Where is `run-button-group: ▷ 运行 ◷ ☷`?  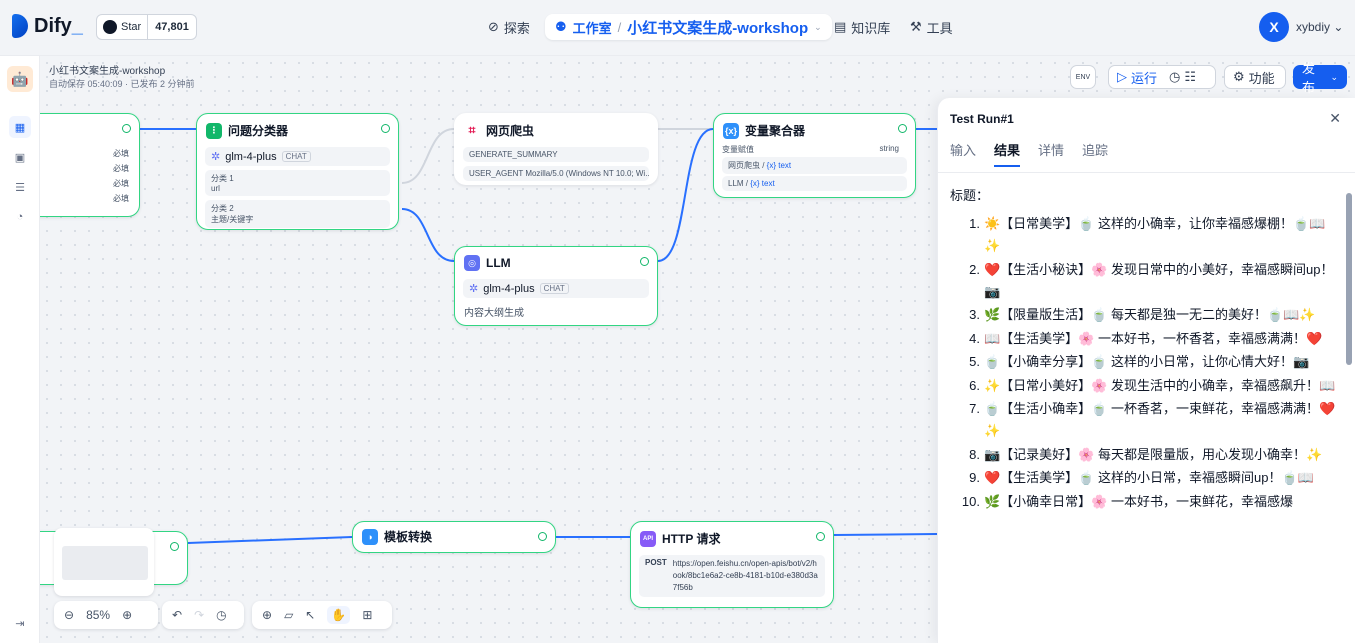
run-button-group: ▷ 运行 ◷ ☷ is located at coordinates (1162, 77).